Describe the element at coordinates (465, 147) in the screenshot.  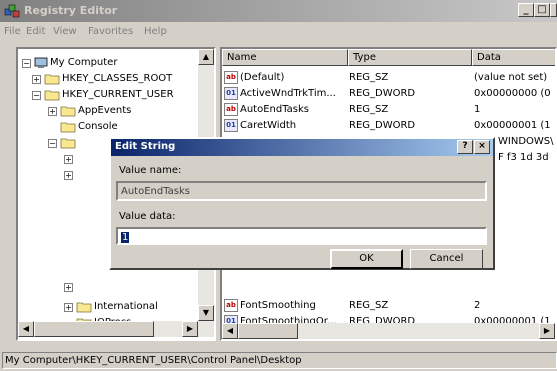
I see `help-button: ?` at that location.